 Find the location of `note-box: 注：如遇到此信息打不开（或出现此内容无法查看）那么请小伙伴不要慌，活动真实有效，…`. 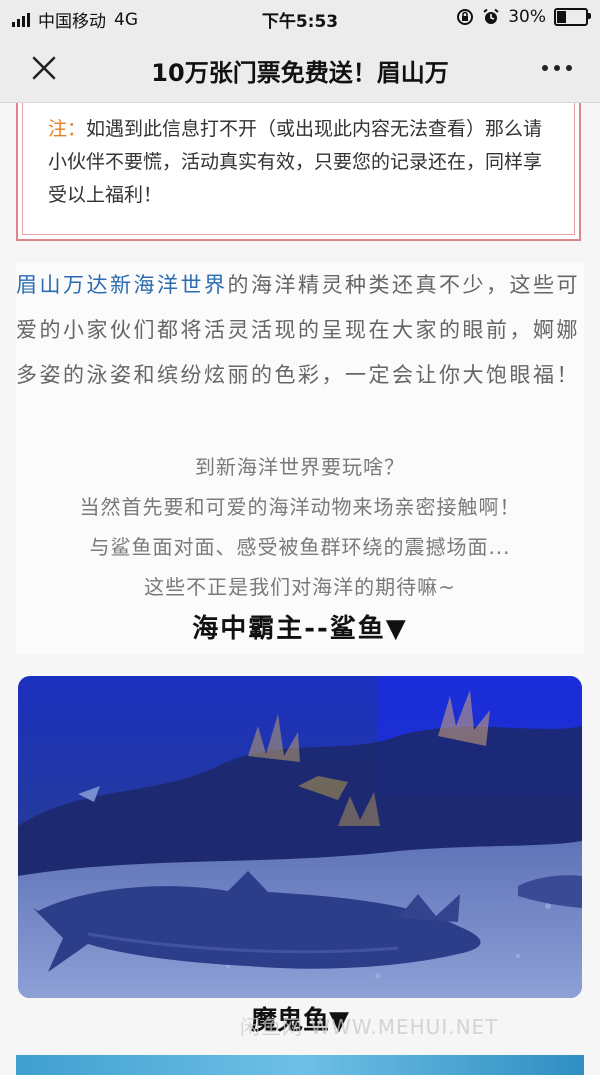

note-box: 注：如遇到此信息打不开（或出现此内容无法查看）那么请小伙伴不要慌，活动真实有效，… is located at coordinates (298, 172).